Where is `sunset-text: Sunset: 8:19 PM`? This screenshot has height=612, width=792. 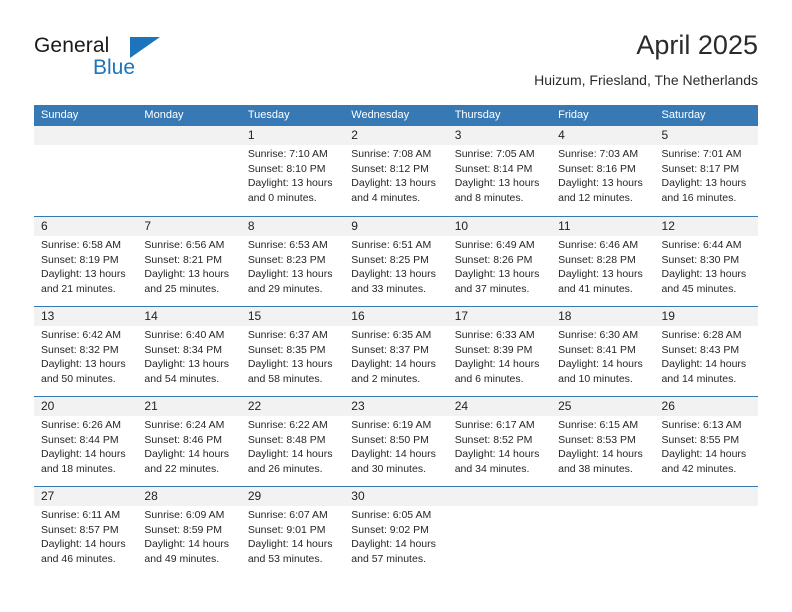
sunset-text: Sunset: 8:19 PM is located at coordinates (80, 259).